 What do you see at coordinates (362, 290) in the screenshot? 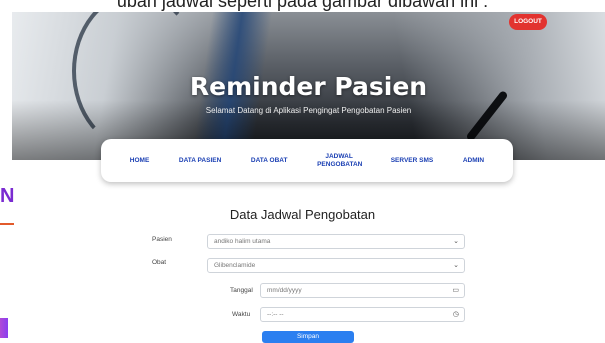
I see `tanggal-input: mm/dd/yyyy ▭` at bounding box center [362, 290].